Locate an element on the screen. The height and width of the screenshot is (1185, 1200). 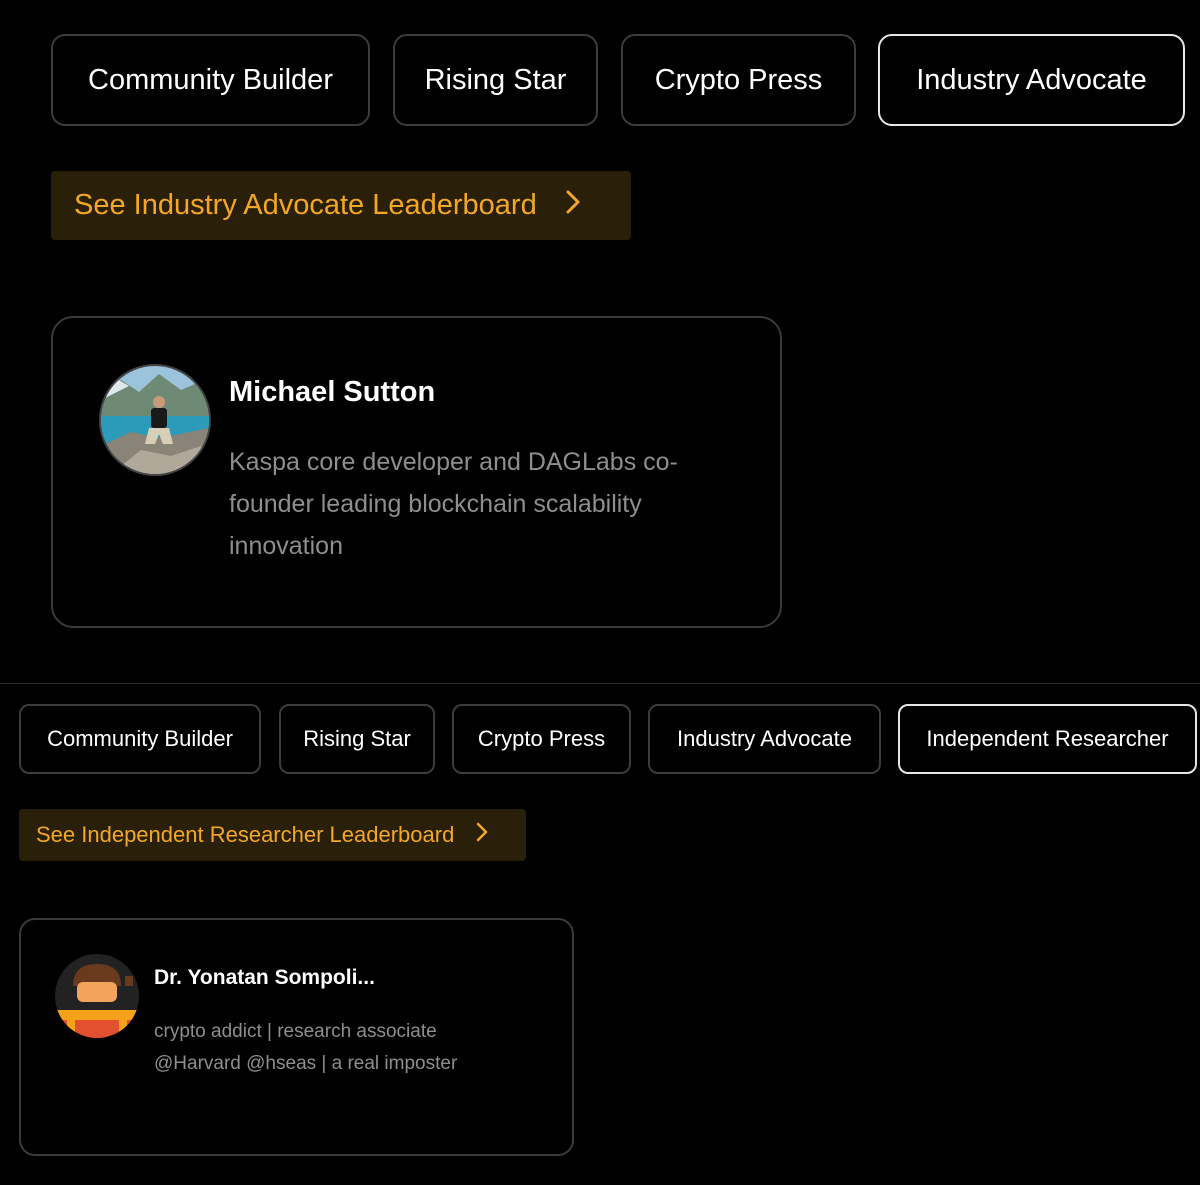
see-leaderboard-button: See Independent Researcher Leaderboard is located at coordinates (272, 835).